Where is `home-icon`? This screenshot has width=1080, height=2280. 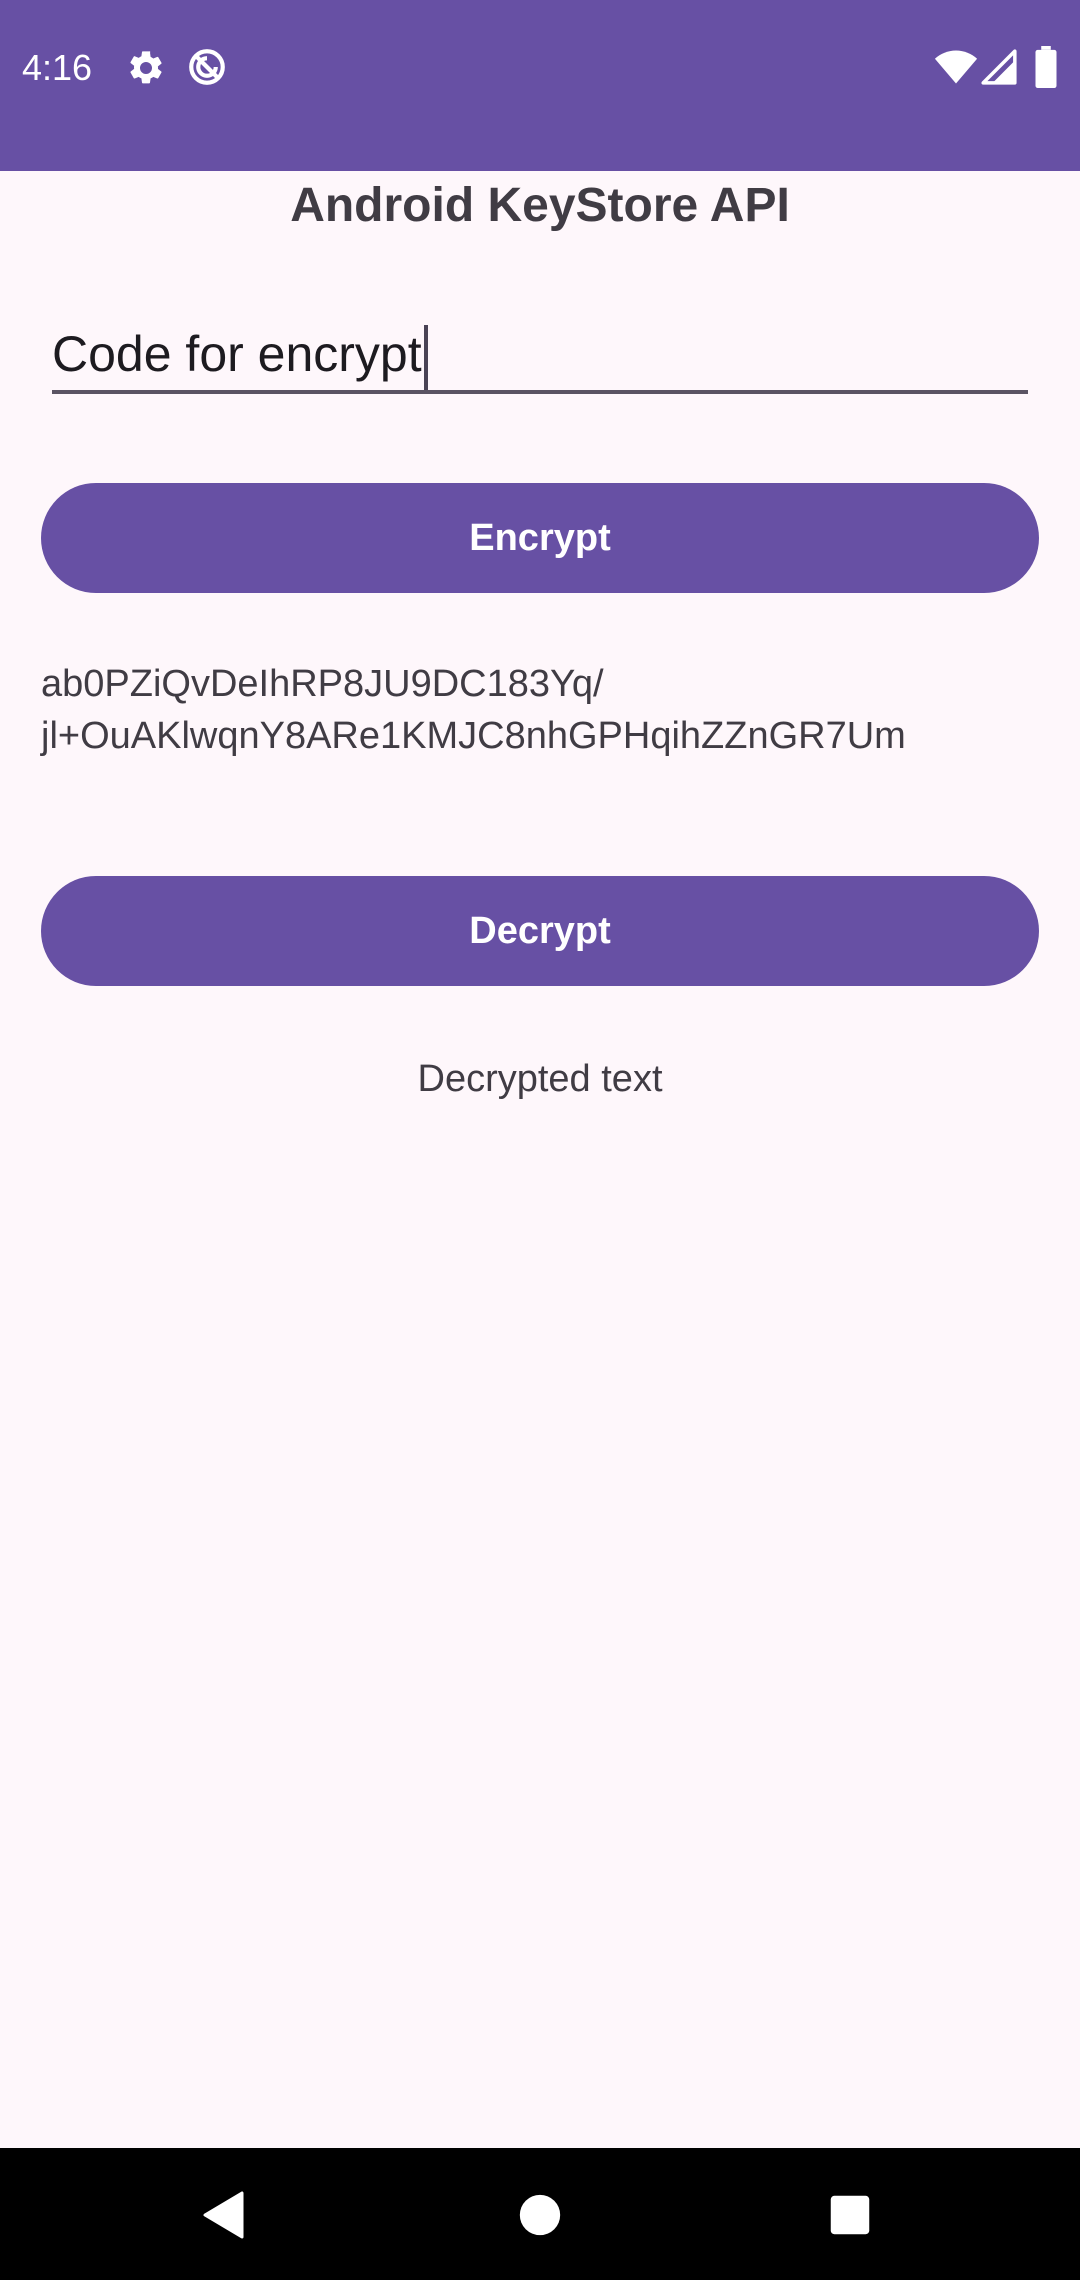 home-icon is located at coordinates (540, 2215).